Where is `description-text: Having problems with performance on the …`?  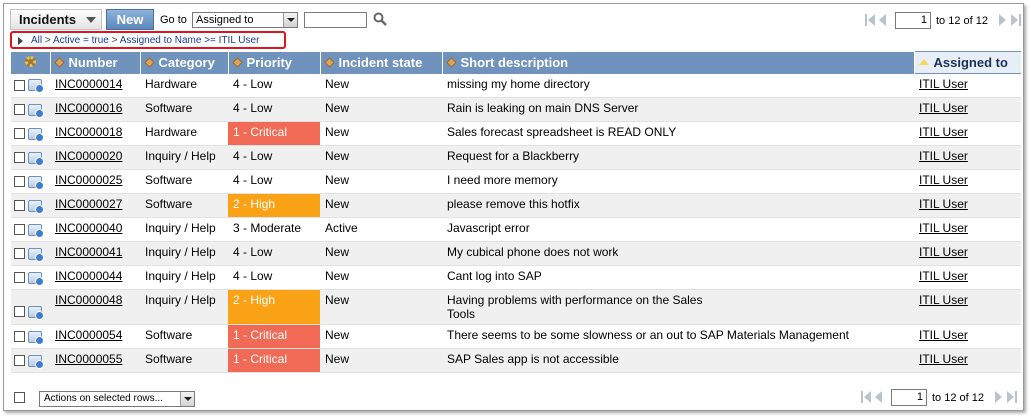
description-text: Having problems with performance on the … is located at coordinates (575, 300).